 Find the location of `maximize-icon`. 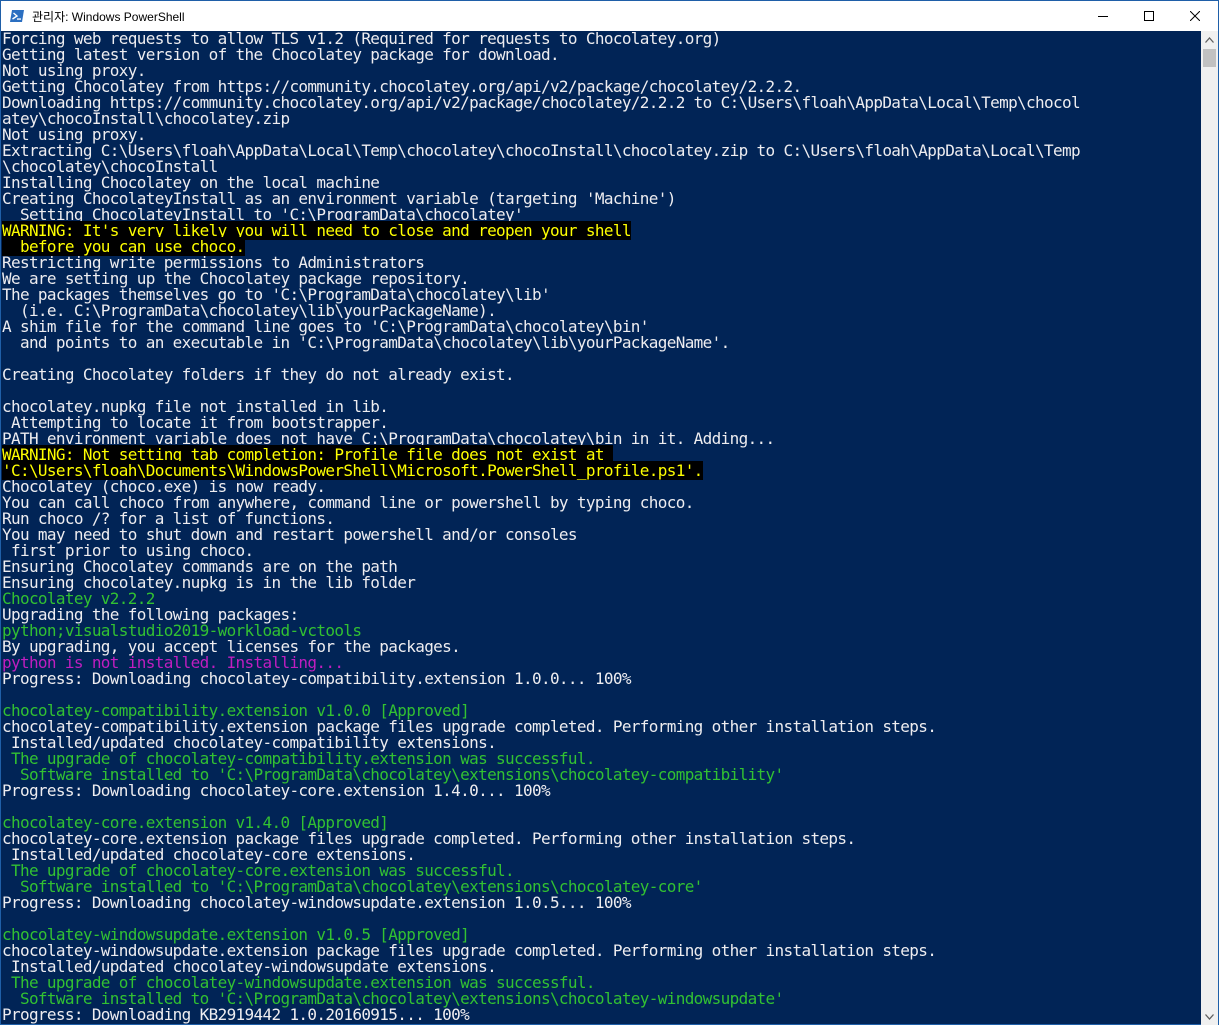

maximize-icon is located at coordinates (1149, 16).